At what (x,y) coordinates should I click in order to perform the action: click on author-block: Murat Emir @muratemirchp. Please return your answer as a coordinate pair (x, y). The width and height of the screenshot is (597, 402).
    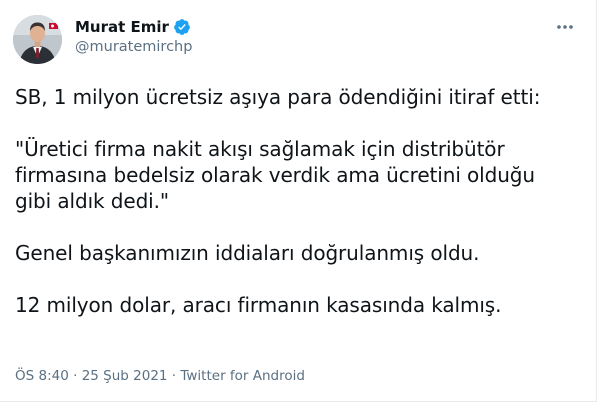
    Looking at the image, I should click on (133, 35).